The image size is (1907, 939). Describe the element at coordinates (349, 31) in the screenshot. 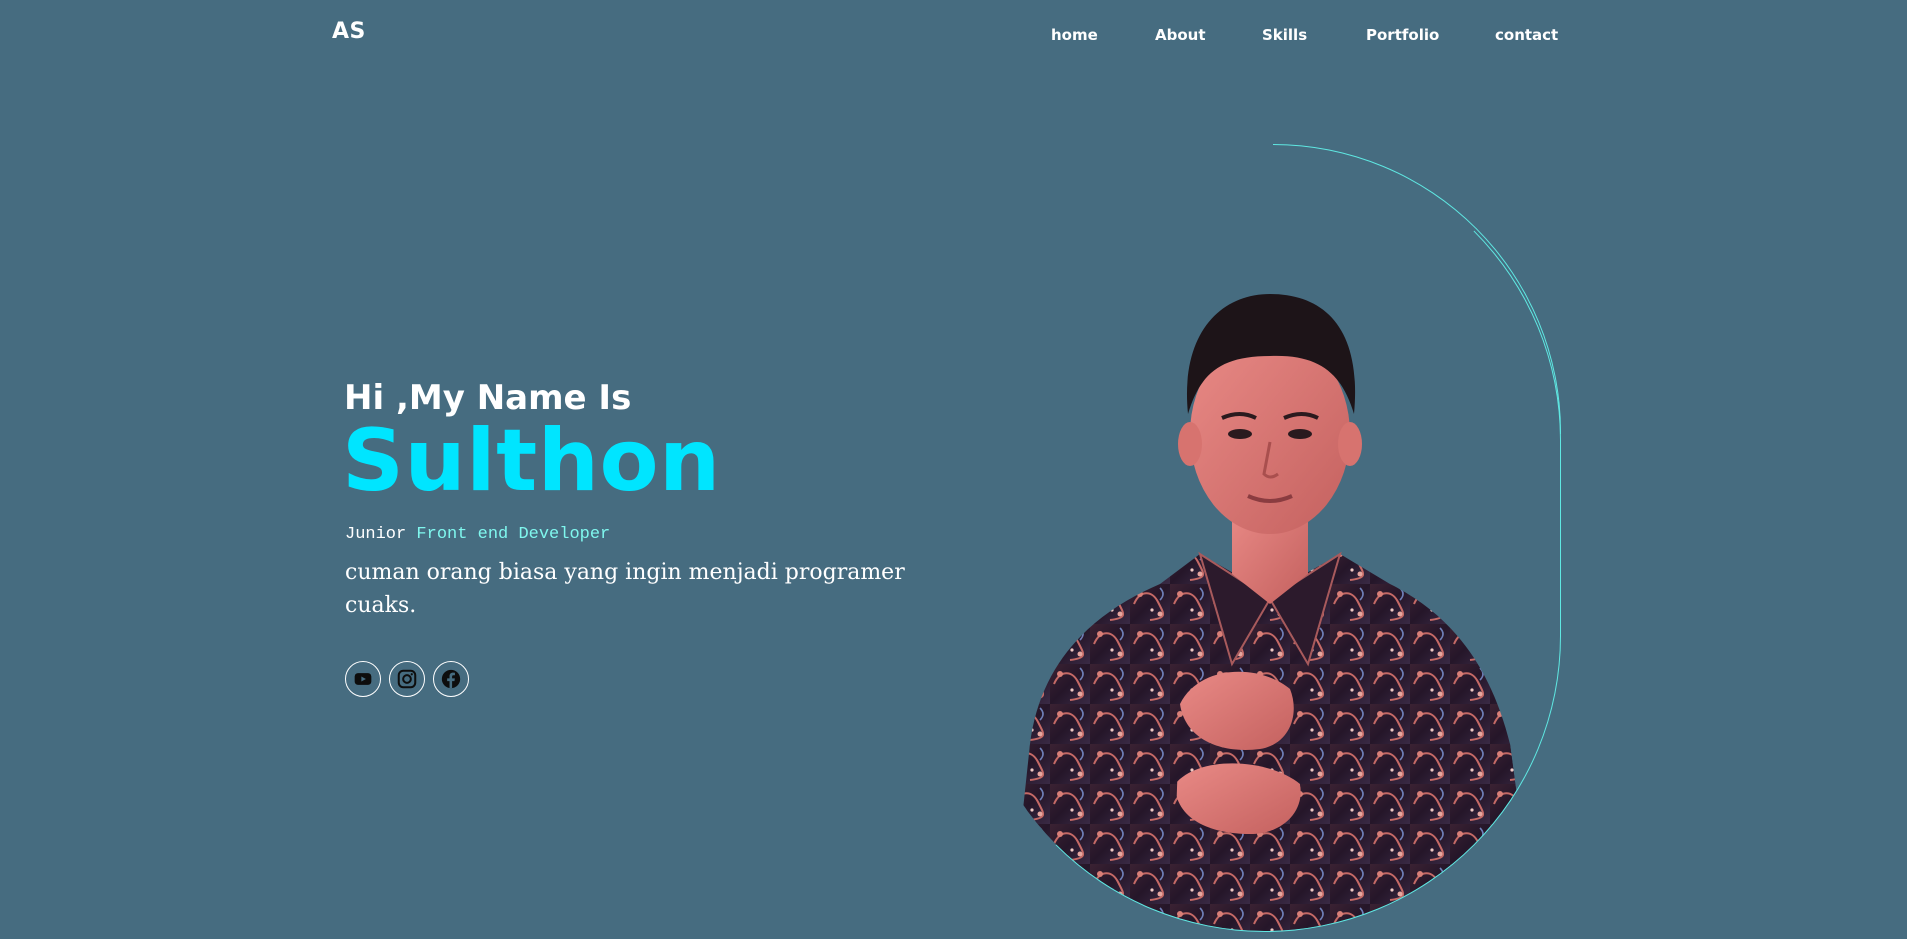

I see `site-logo: AS` at that location.